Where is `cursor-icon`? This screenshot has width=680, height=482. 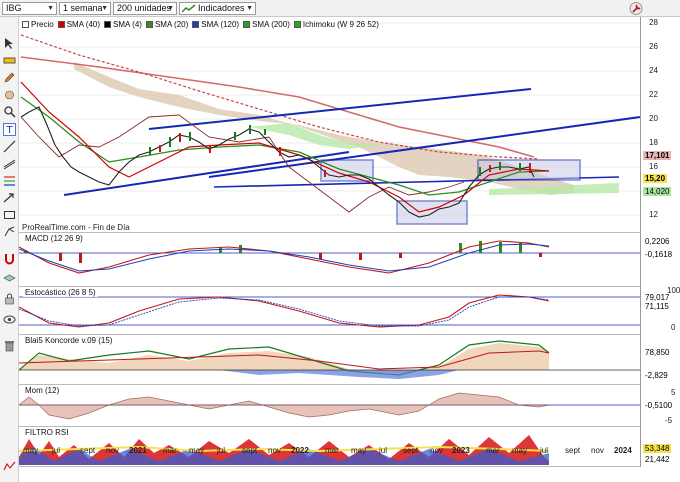 cursor-icon is located at coordinates (9, 43).